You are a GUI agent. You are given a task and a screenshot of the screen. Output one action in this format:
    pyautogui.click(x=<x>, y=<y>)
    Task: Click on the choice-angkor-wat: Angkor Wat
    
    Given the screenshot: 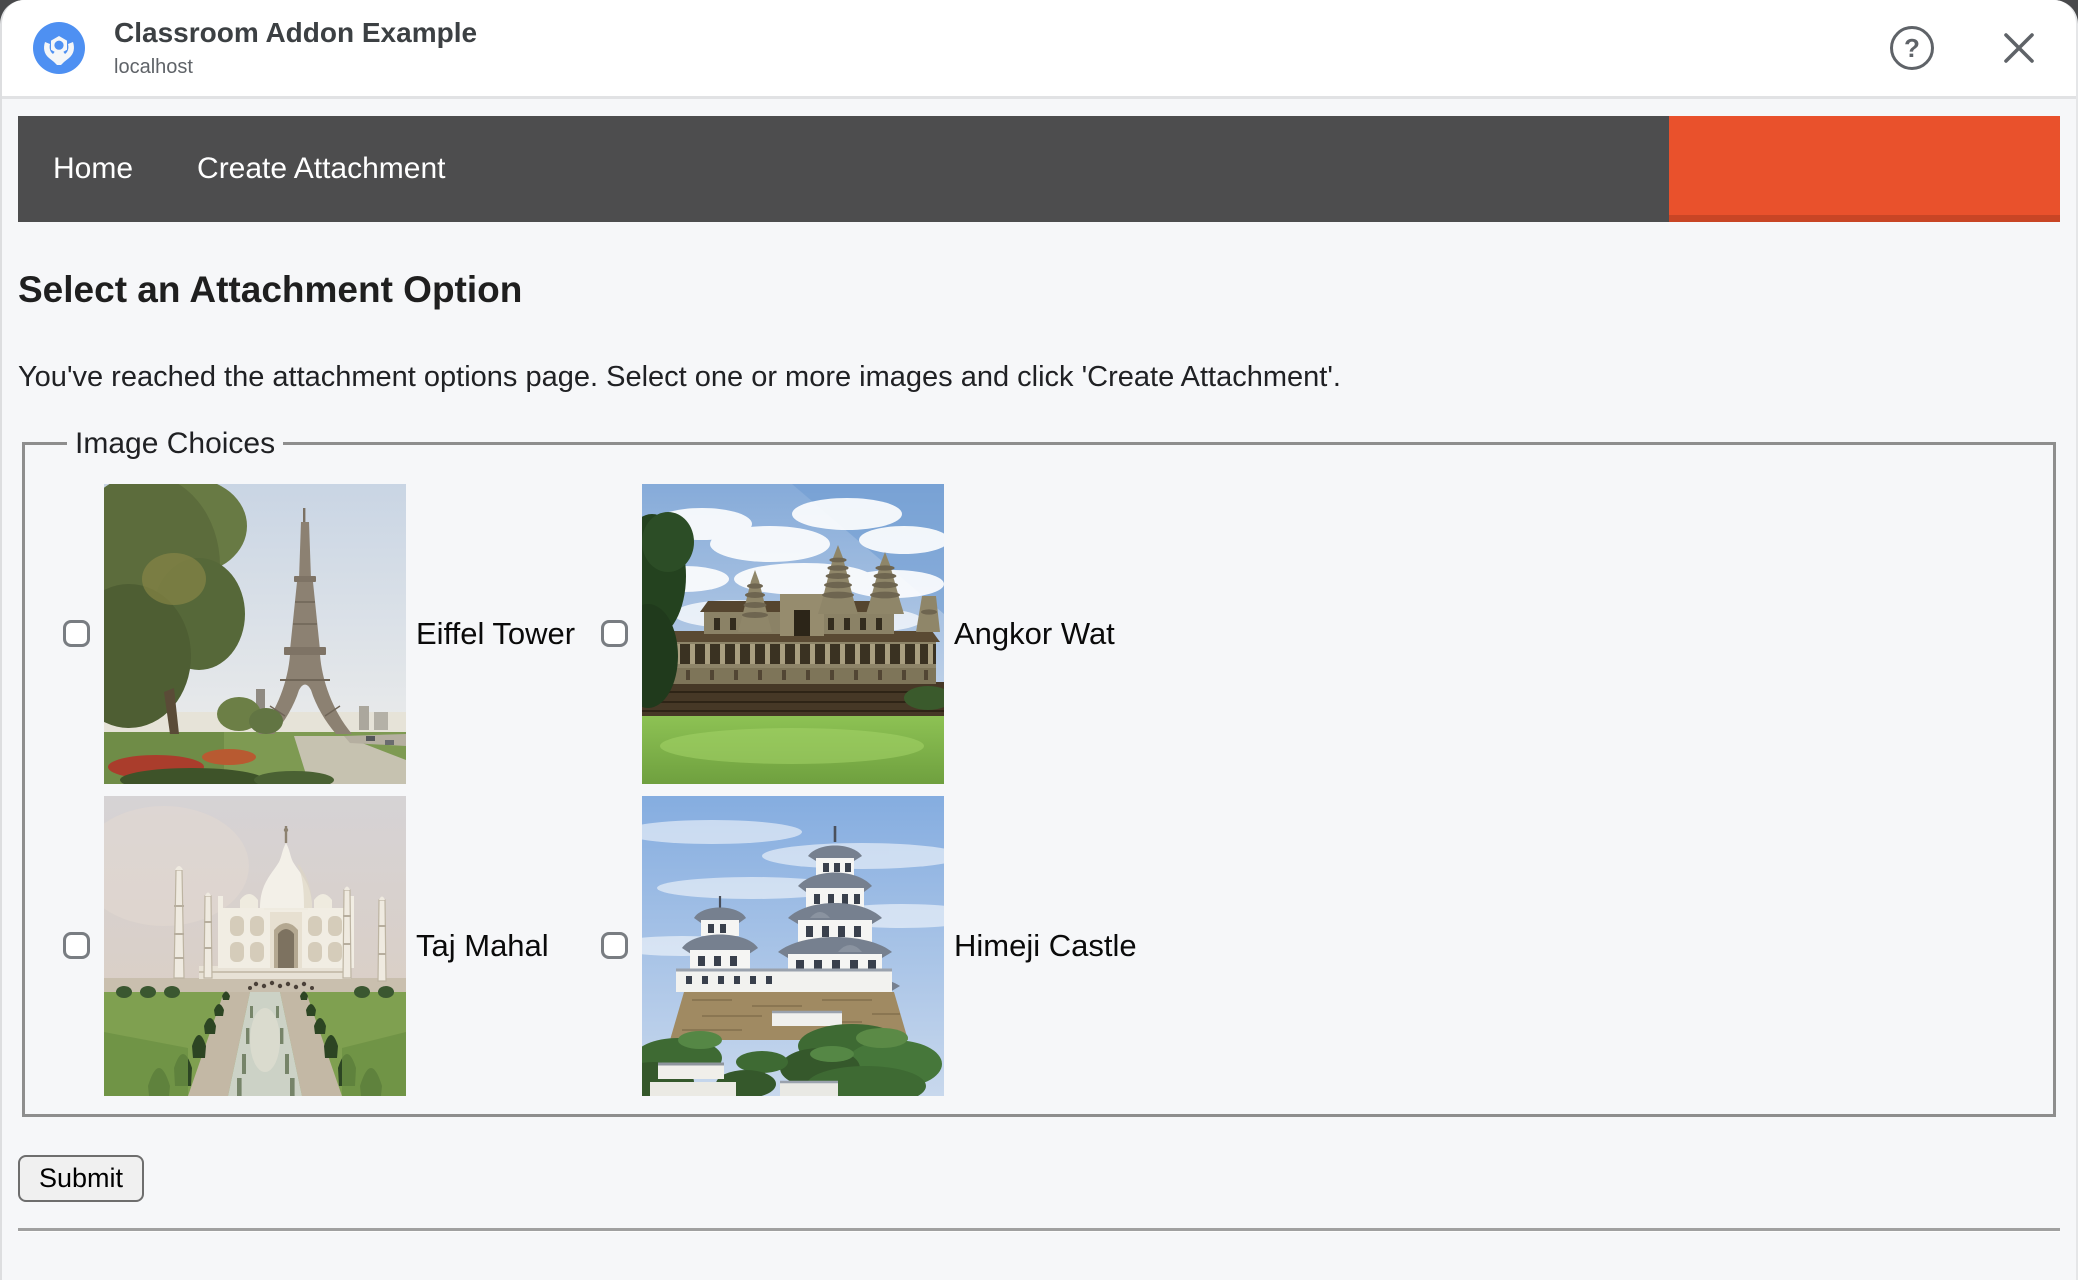 What is the action you would take?
    pyautogui.click(x=869, y=633)
    